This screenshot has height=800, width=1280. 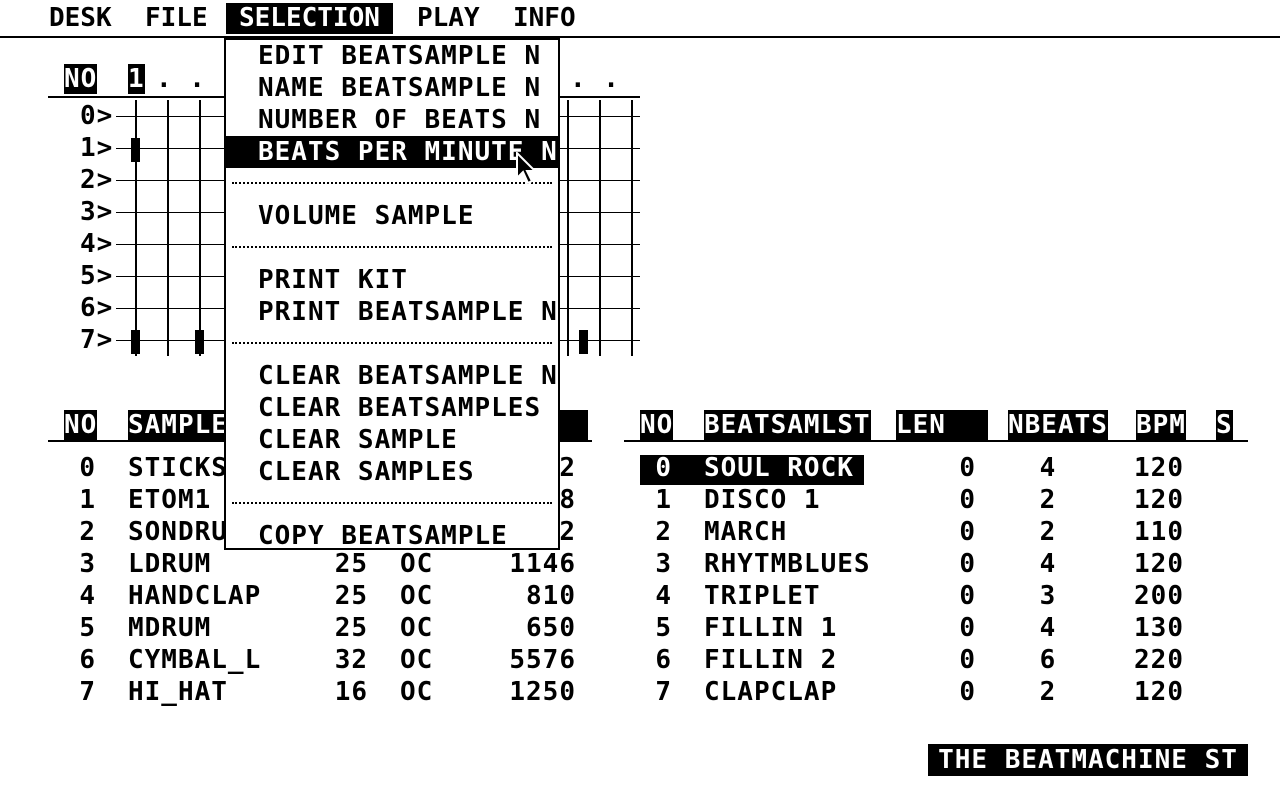 What do you see at coordinates (195, 596) in the screenshot?
I see `sample-name: HANDCLAP` at bounding box center [195, 596].